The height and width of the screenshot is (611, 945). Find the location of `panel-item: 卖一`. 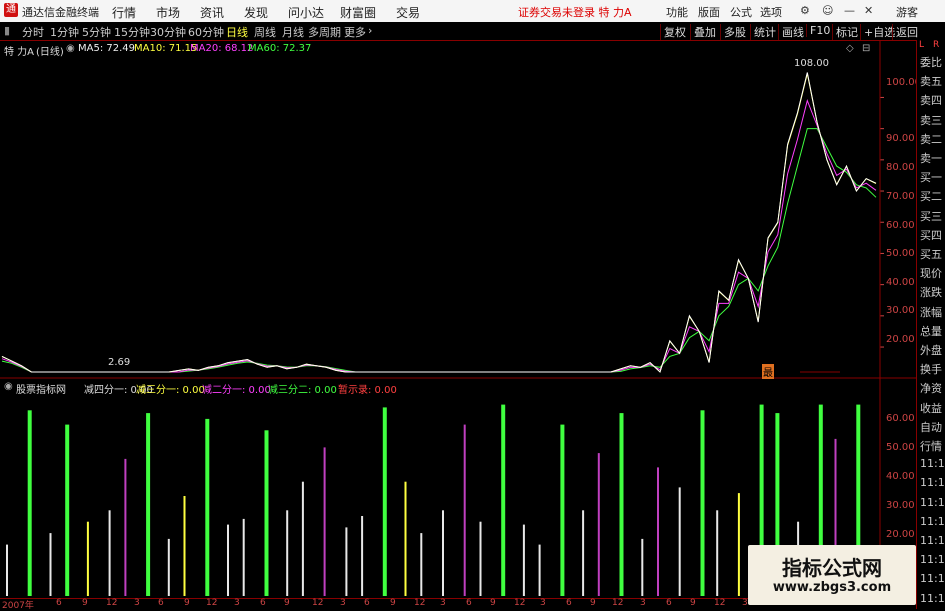

panel-item: 卖一 is located at coordinates (932, 158).